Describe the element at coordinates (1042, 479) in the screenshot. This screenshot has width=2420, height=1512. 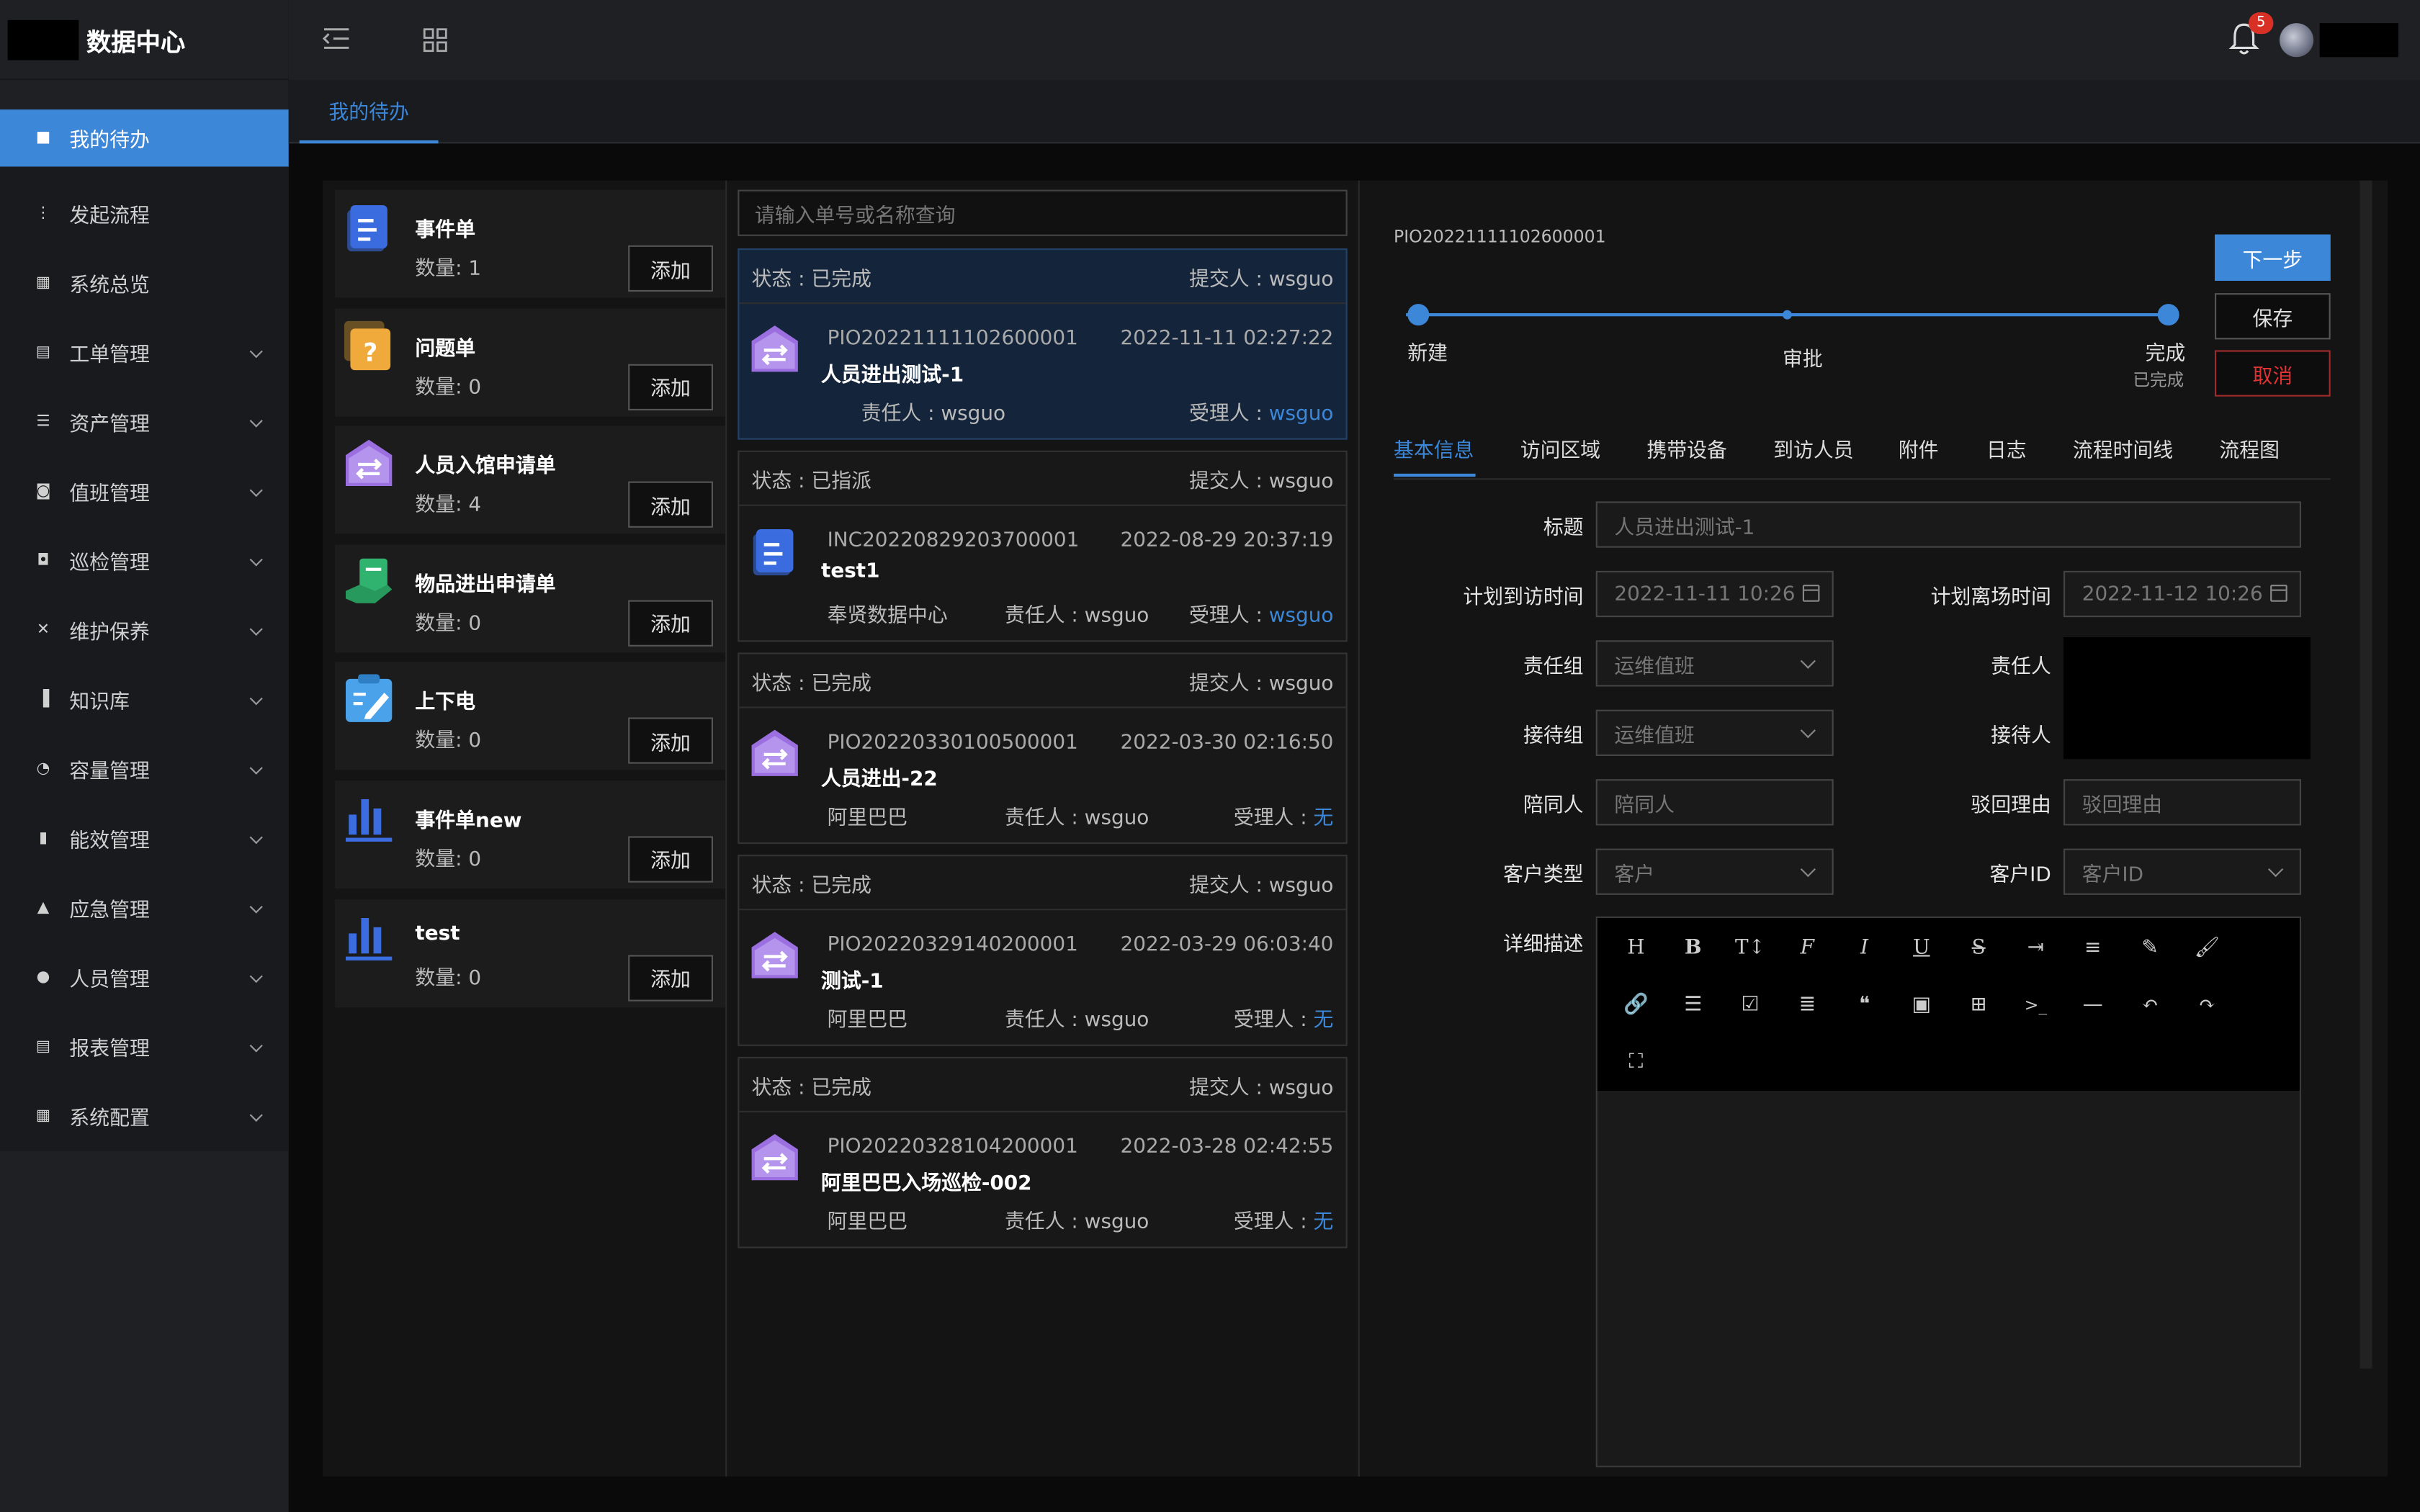
I see `ticket-card-header: 状态 : 已指派 提交人 : wsguo` at that location.